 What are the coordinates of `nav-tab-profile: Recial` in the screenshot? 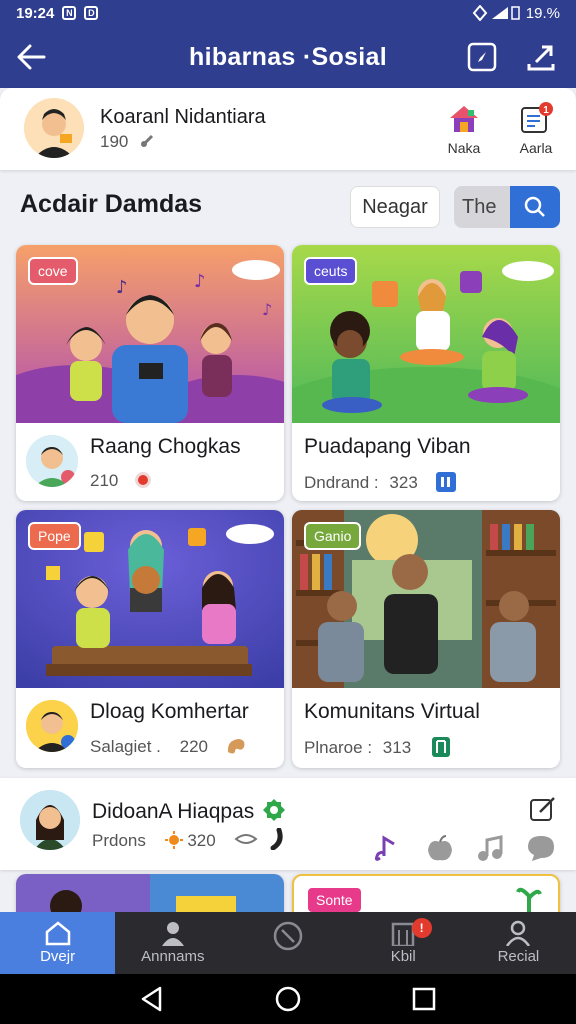 It's located at (518, 943).